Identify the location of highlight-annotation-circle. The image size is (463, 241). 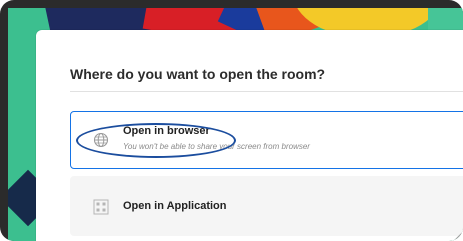
(156, 140).